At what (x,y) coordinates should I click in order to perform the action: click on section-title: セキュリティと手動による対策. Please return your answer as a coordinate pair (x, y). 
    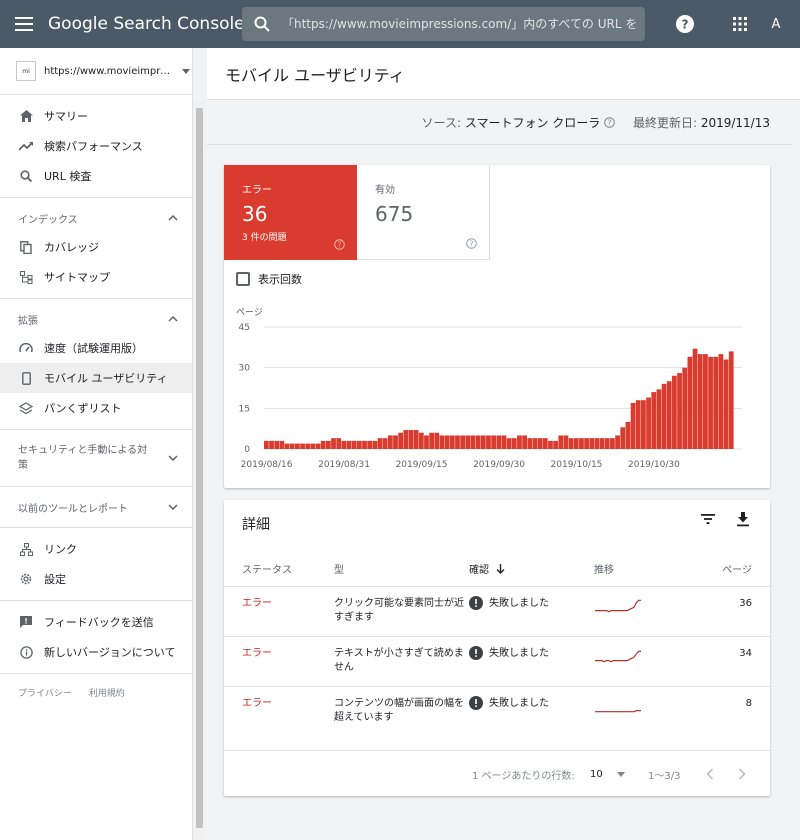
    Looking at the image, I should click on (83, 458).